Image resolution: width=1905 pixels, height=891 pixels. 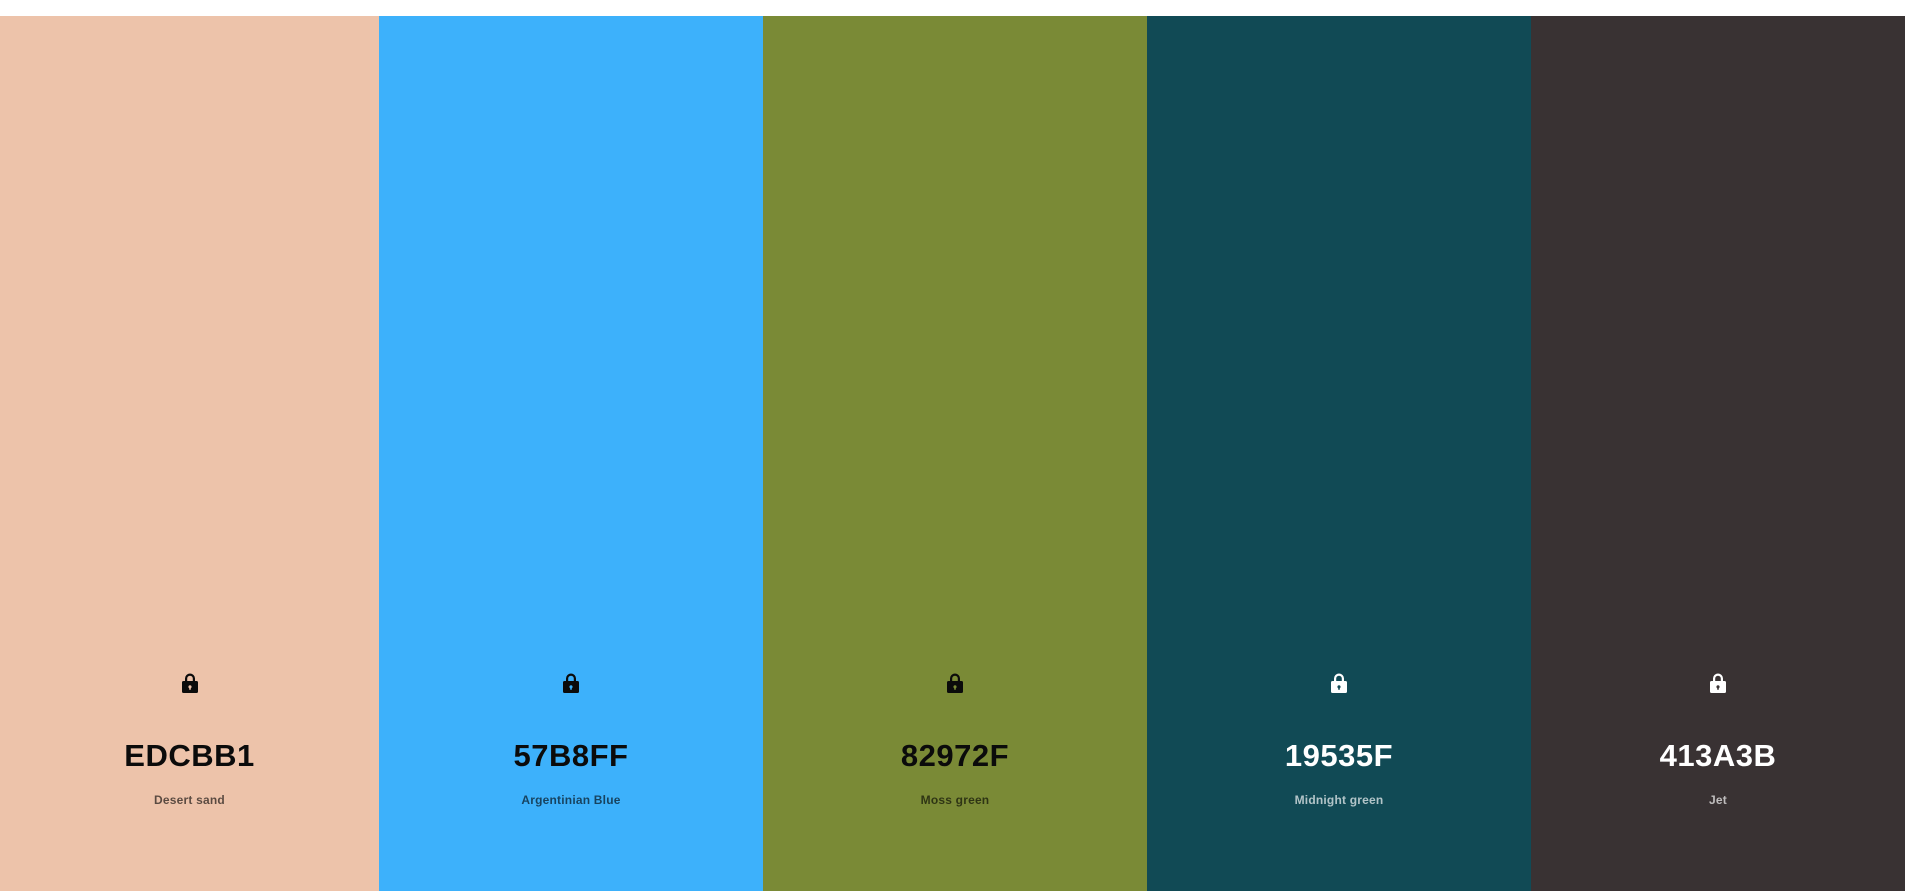 What do you see at coordinates (571, 756) in the screenshot?
I see `hex-code: 57B8FF` at bounding box center [571, 756].